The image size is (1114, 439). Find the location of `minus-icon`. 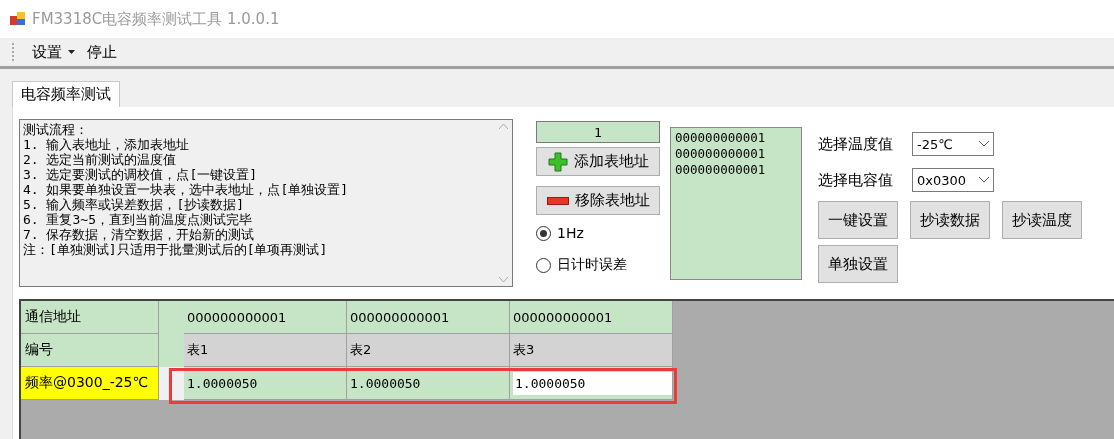

minus-icon is located at coordinates (557, 200).